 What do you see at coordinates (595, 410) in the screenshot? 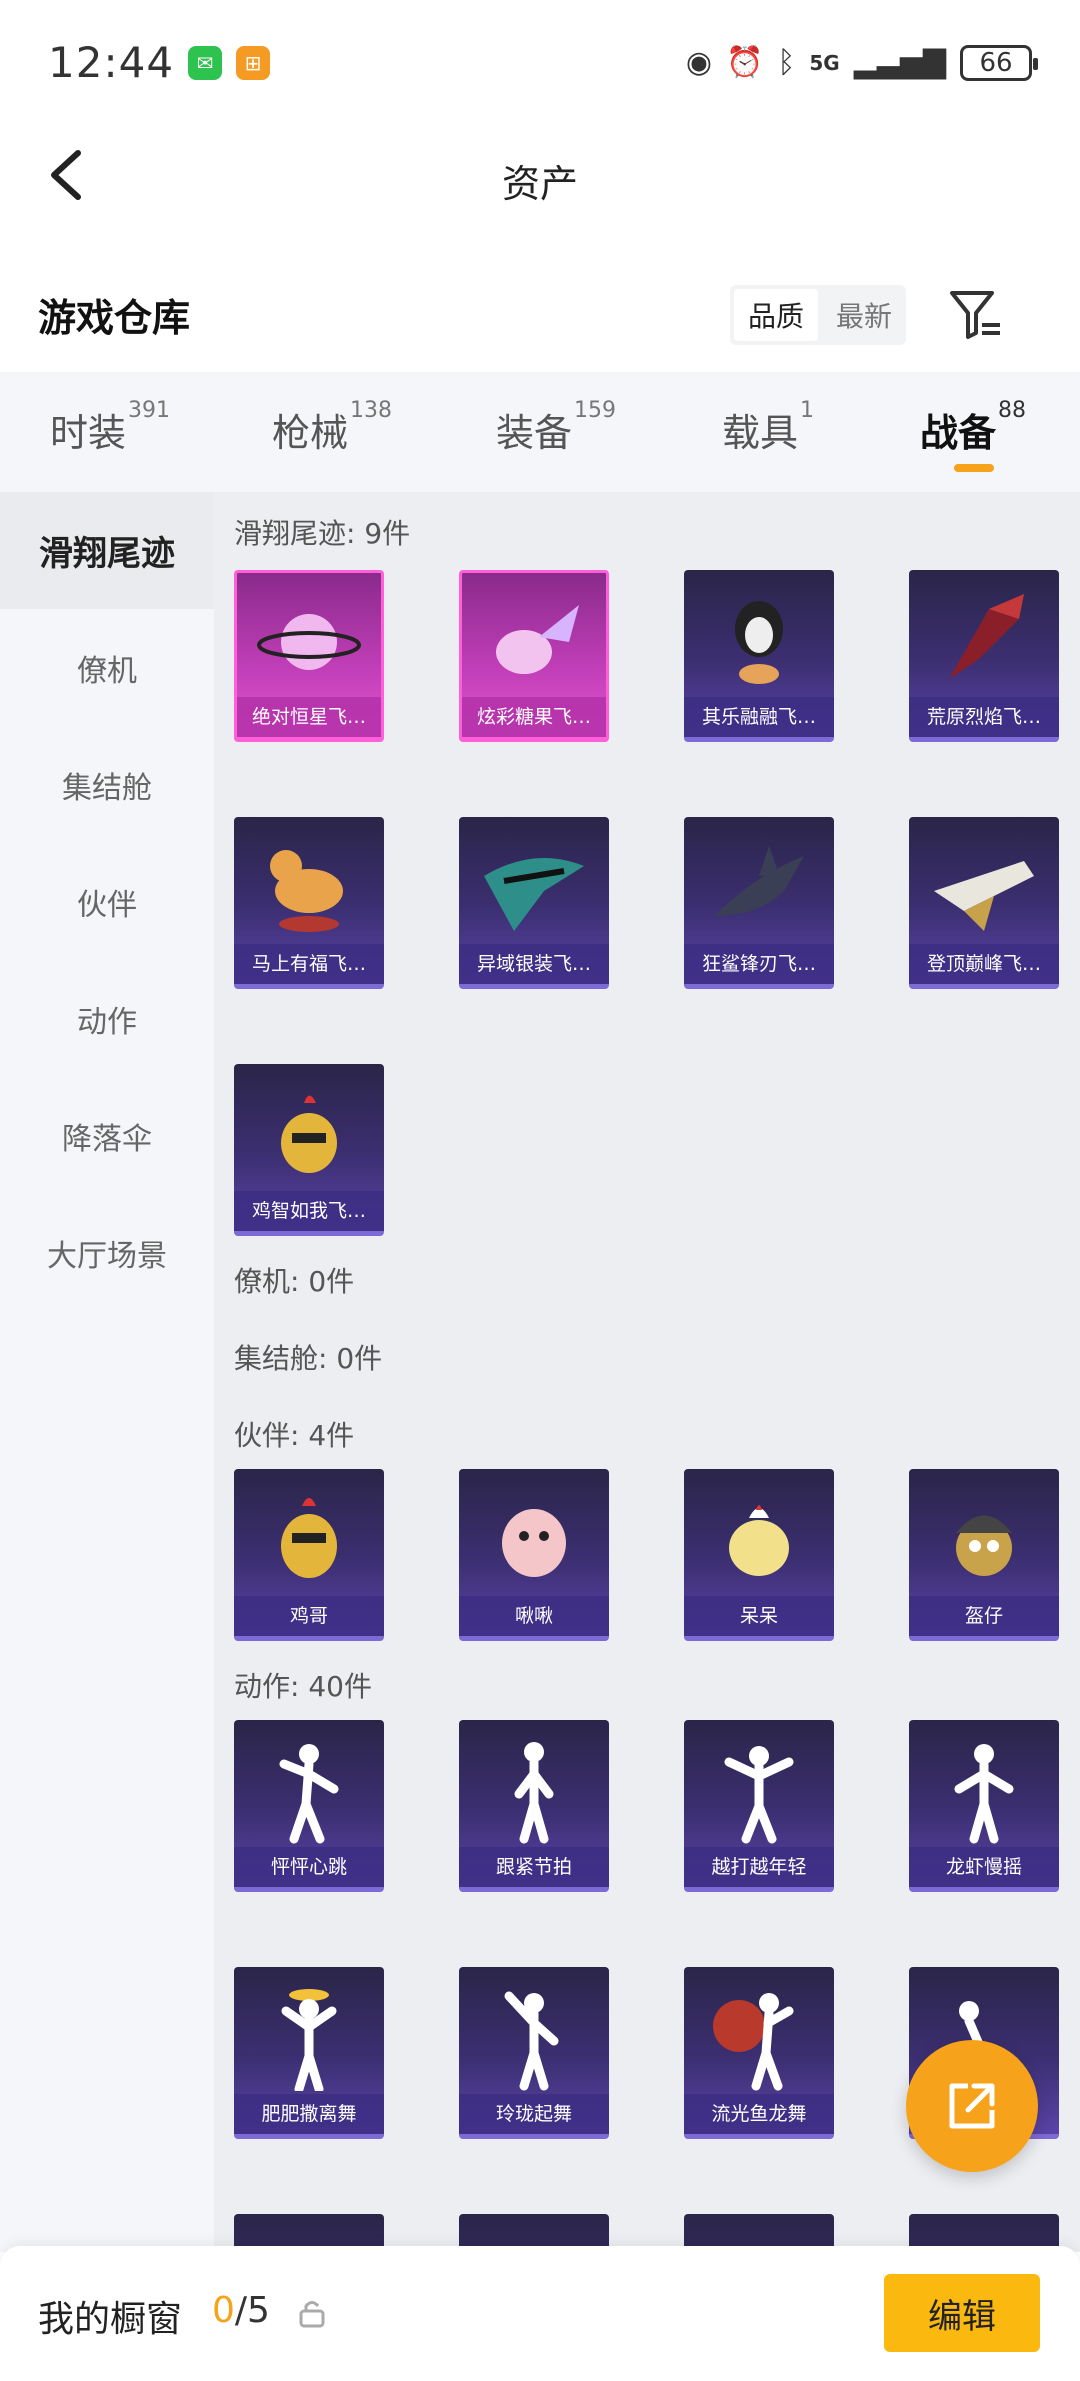
I see `tab-count: 159` at bounding box center [595, 410].